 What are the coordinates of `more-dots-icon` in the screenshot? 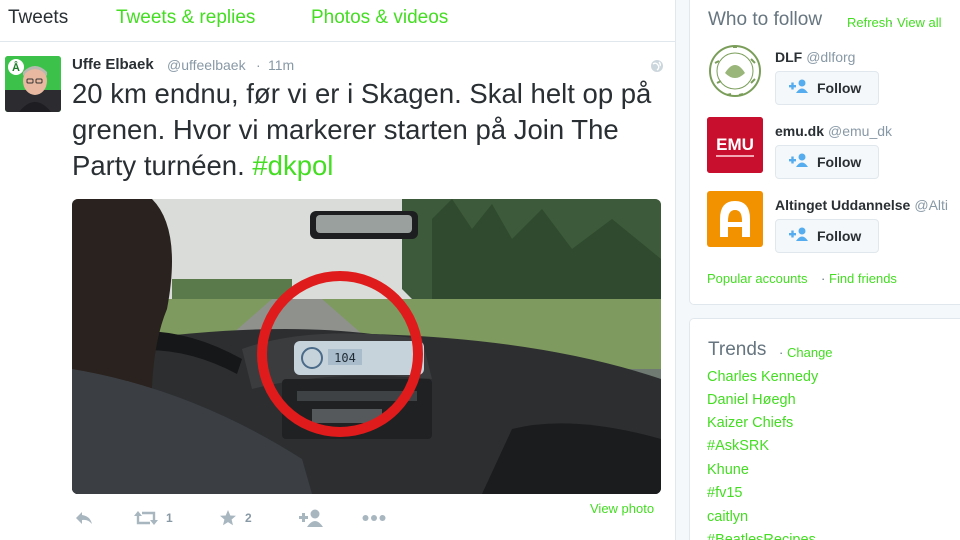 It's located at (374, 518).